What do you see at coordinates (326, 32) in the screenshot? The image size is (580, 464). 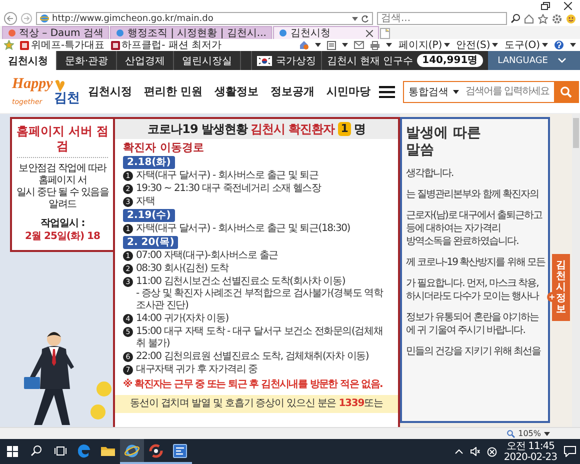 I see `browser-tab: 김천시청` at bounding box center [326, 32].